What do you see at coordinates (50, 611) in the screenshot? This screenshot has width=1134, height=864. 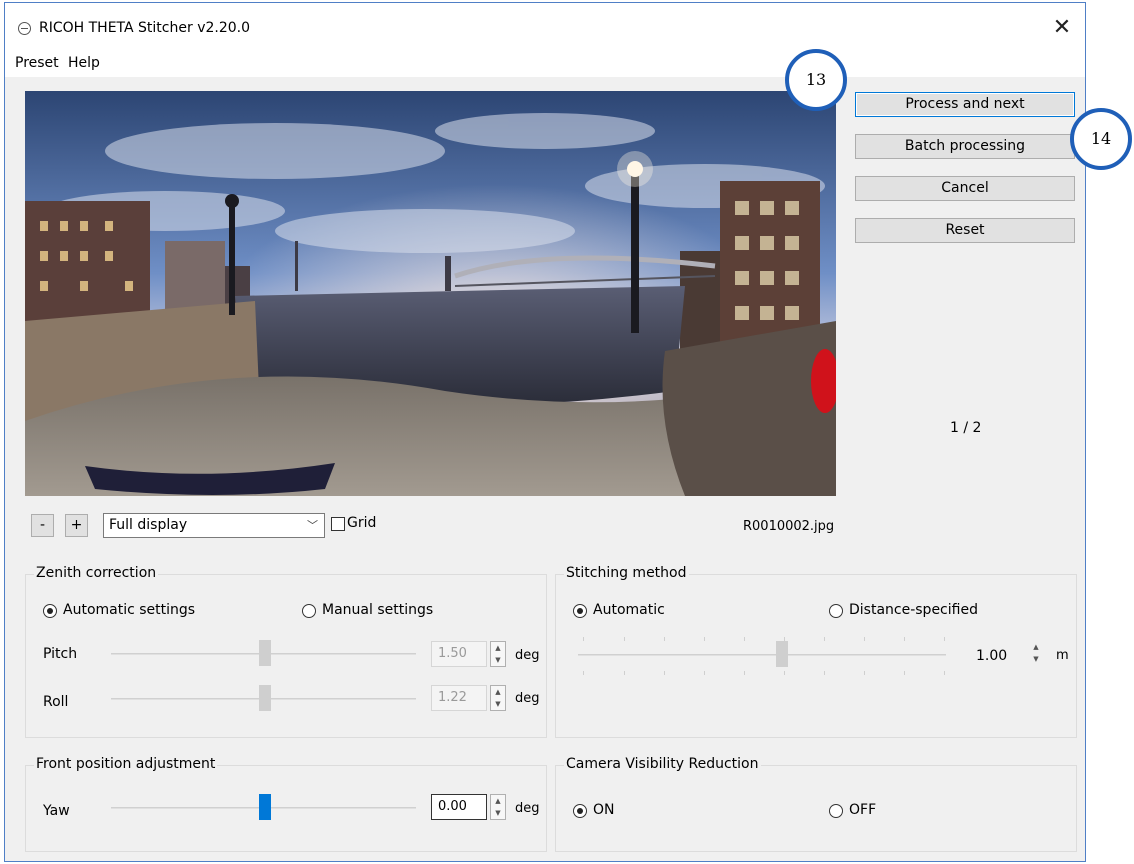 I see `zenith-automatic-radio` at bounding box center [50, 611].